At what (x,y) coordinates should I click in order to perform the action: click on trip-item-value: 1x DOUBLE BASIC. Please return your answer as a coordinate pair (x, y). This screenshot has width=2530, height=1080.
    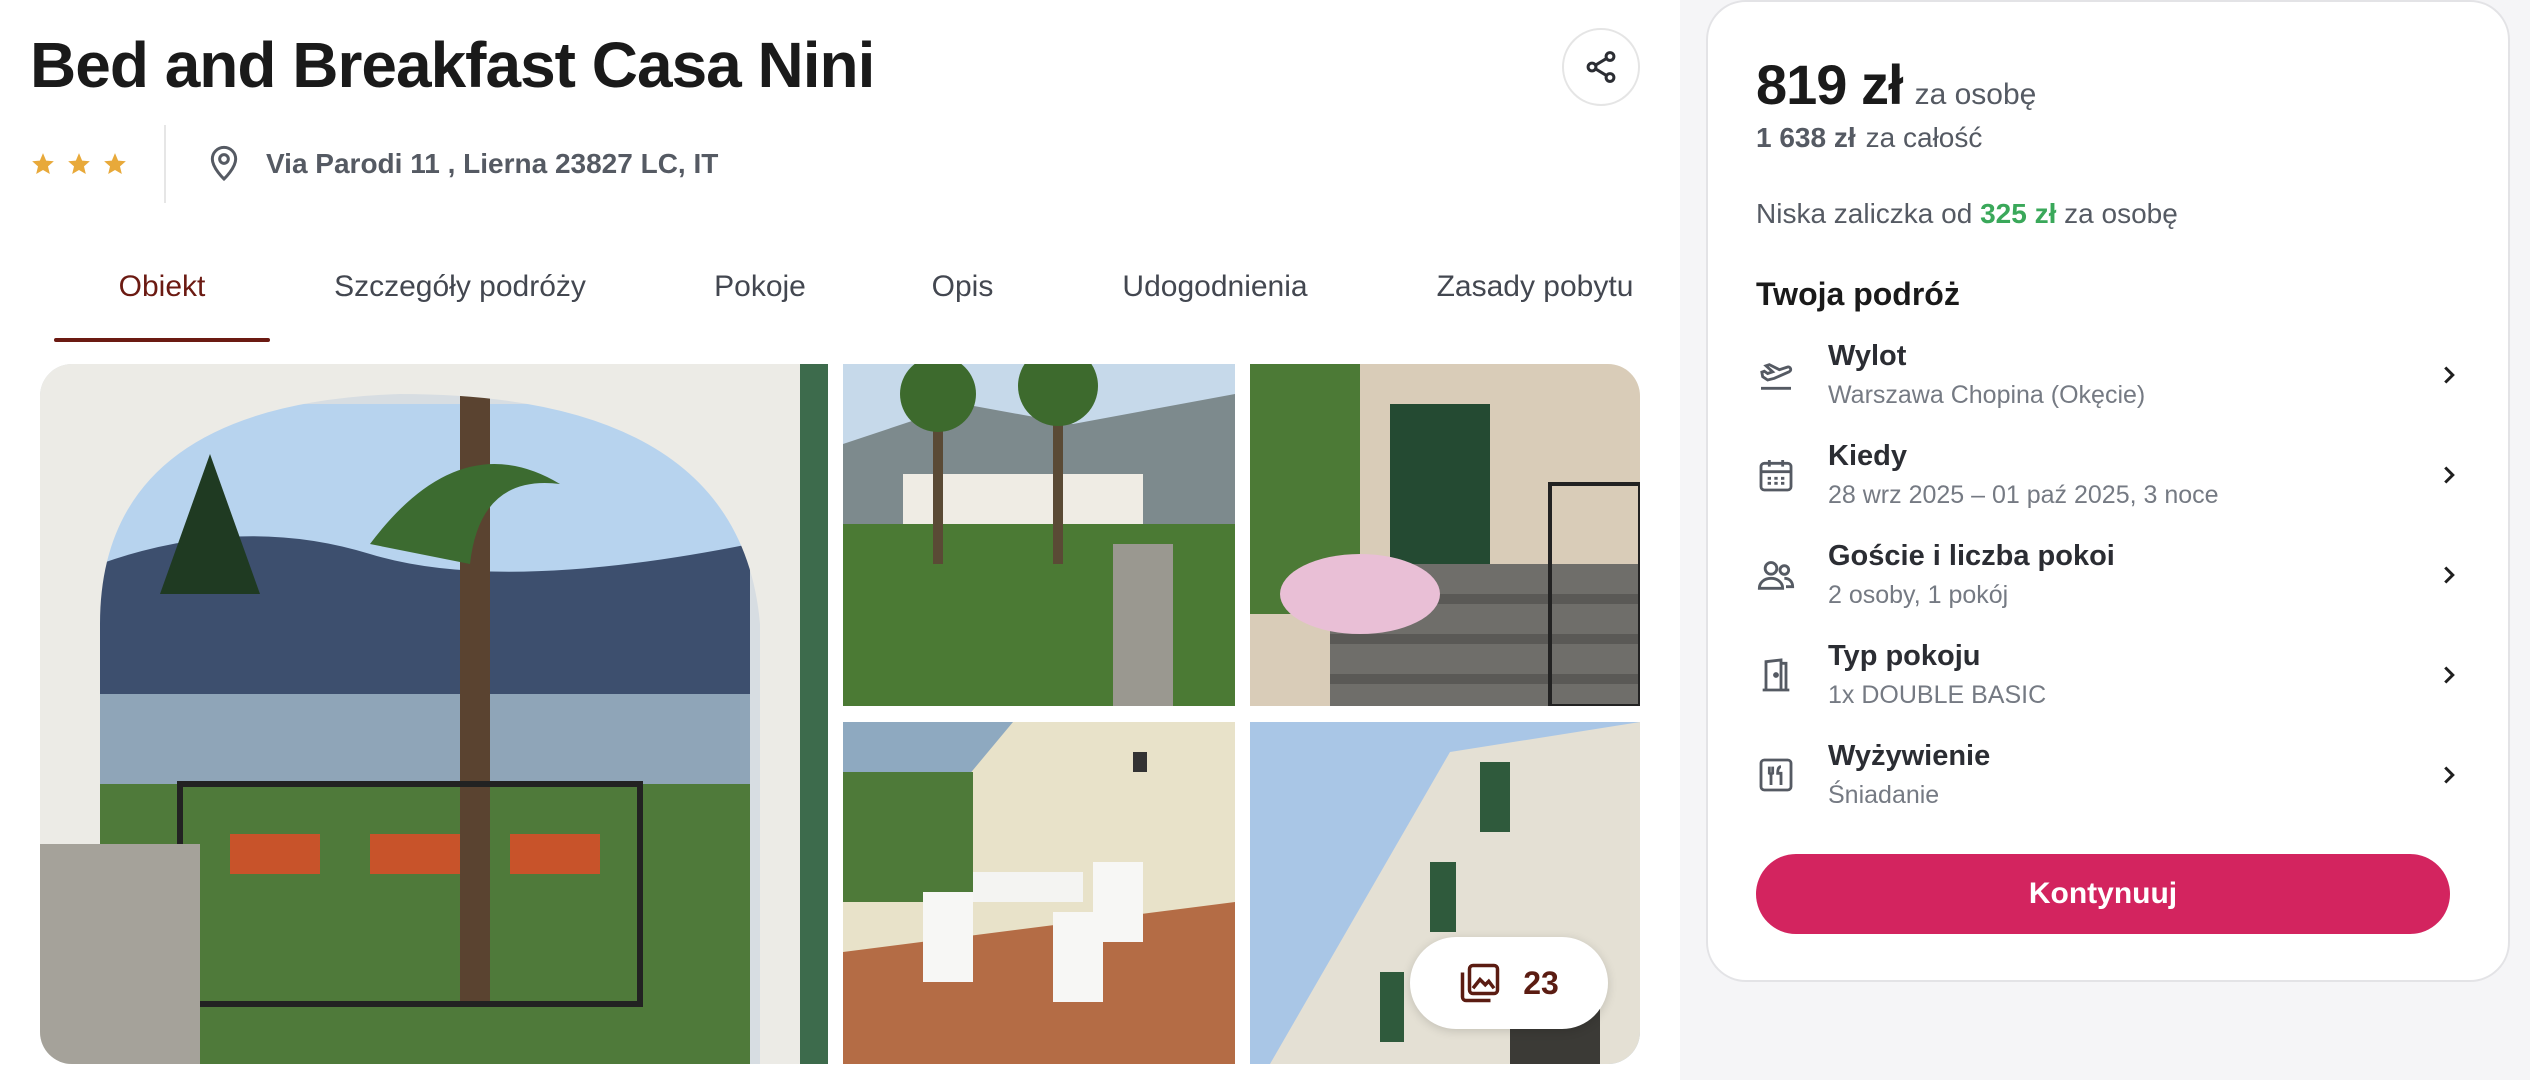
    Looking at the image, I should click on (1937, 695).